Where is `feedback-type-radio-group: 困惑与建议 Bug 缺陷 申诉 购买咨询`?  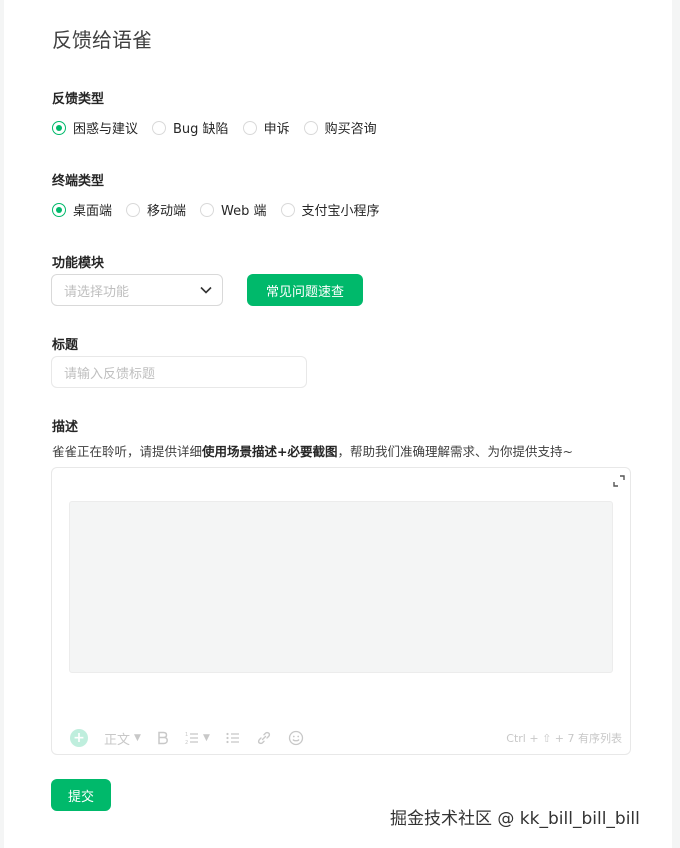
feedback-type-radio-group: 困惑与建议 Bug 缺陷 申诉 购买咨询 is located at coordinates (221, 127).